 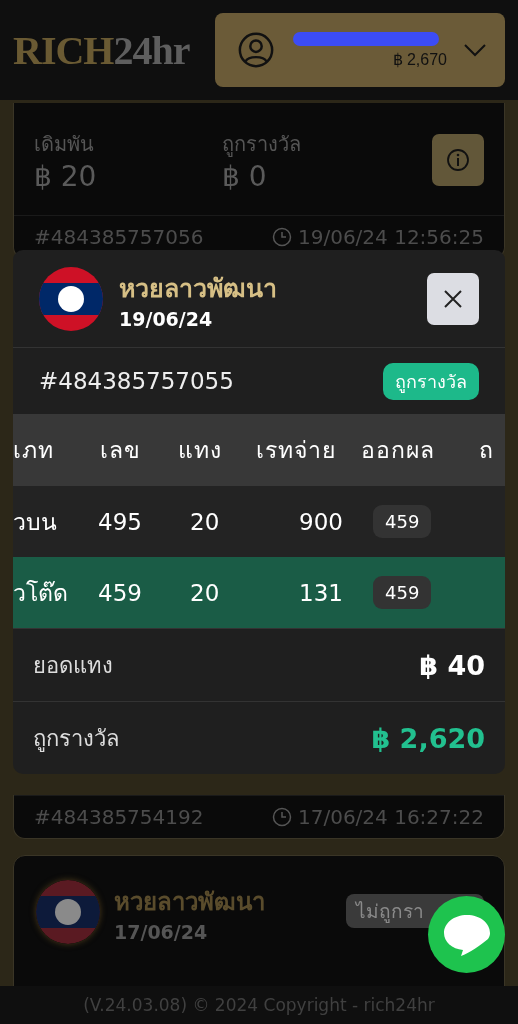 I want to click on account-button: ฿ 2,670, so click(x=360, y=50).